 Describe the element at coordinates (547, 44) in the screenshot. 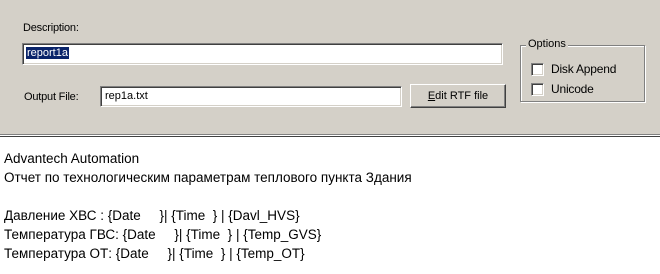

I see `options-title: Options` at that location.